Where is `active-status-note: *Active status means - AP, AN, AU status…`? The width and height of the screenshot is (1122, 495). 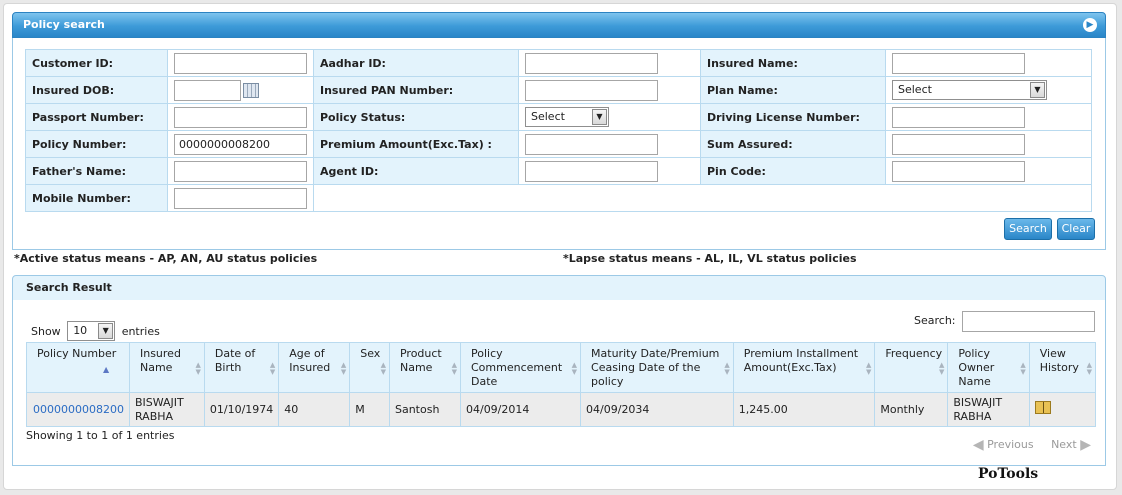
active-status-note: *Active status means - AP, AN, AU status… is located at coordinates (166, 258).